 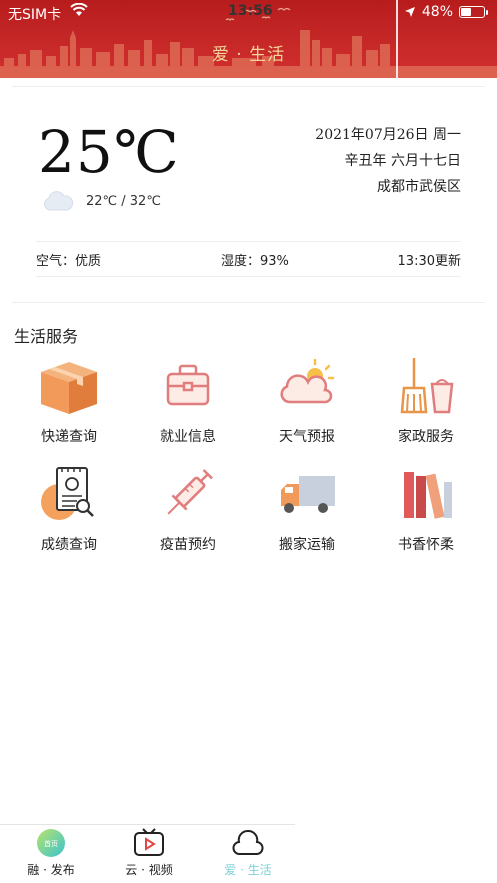 I want to click on service-vaccine-appointment: 疫苗预约, so click(x=188, y=508).